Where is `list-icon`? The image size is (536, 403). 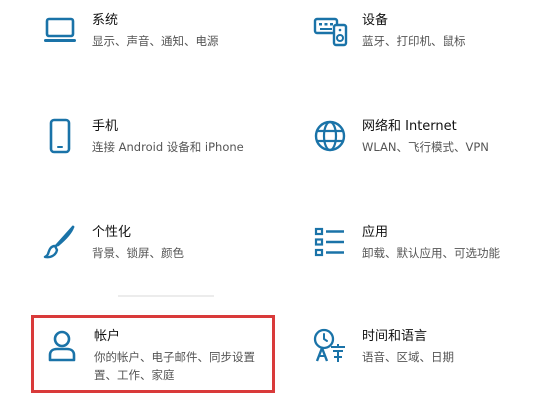 list-icon is located at coordinates (330, 242).